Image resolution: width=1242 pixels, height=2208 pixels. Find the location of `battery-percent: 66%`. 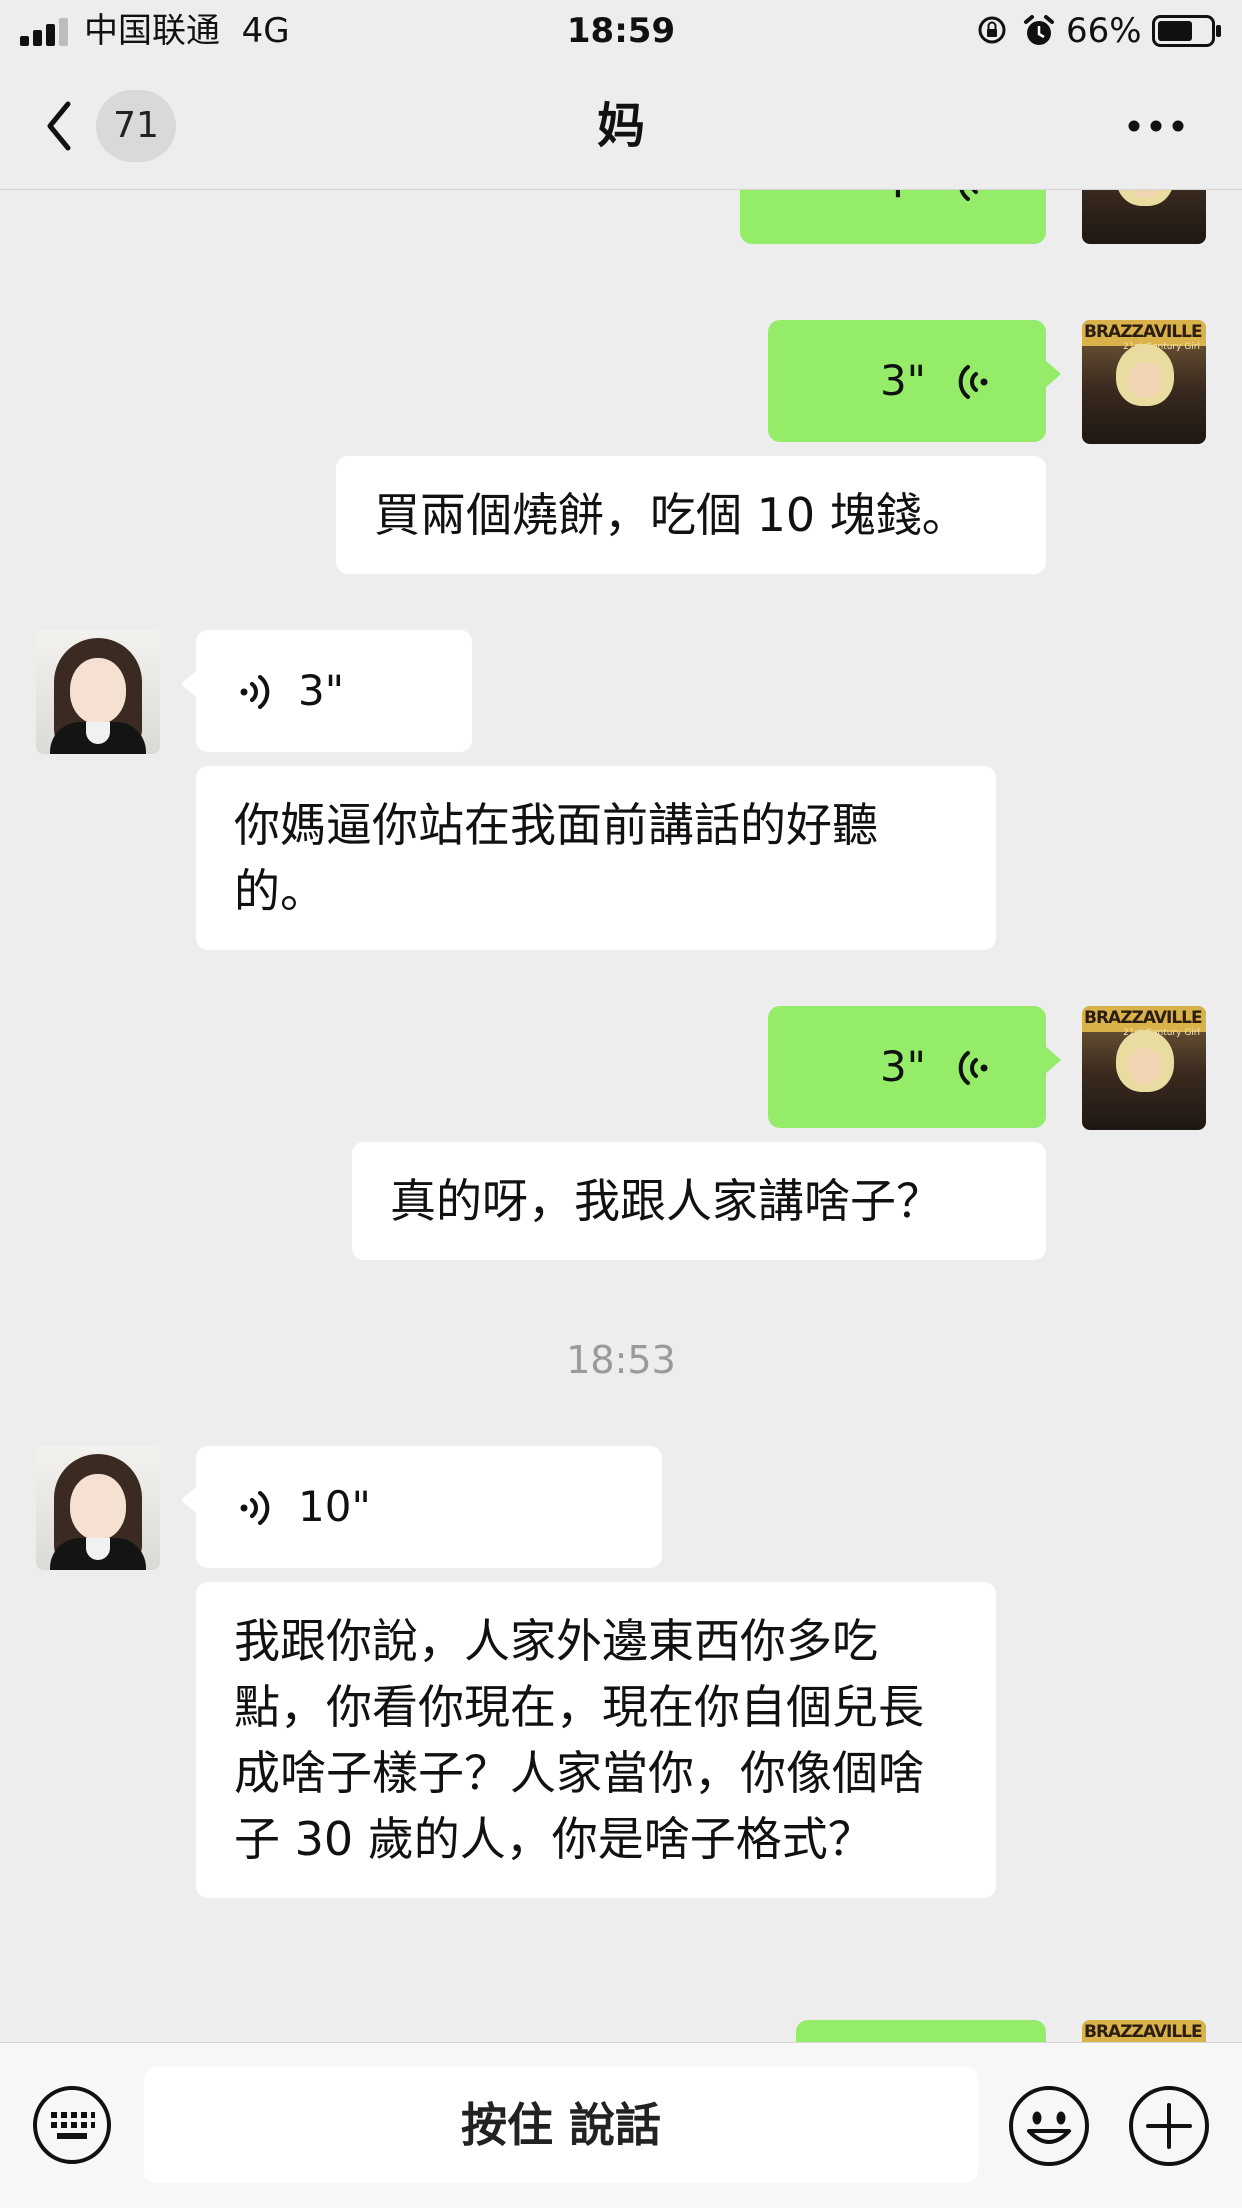

battery-percent: 66% is located at coordinates (1104, 31).